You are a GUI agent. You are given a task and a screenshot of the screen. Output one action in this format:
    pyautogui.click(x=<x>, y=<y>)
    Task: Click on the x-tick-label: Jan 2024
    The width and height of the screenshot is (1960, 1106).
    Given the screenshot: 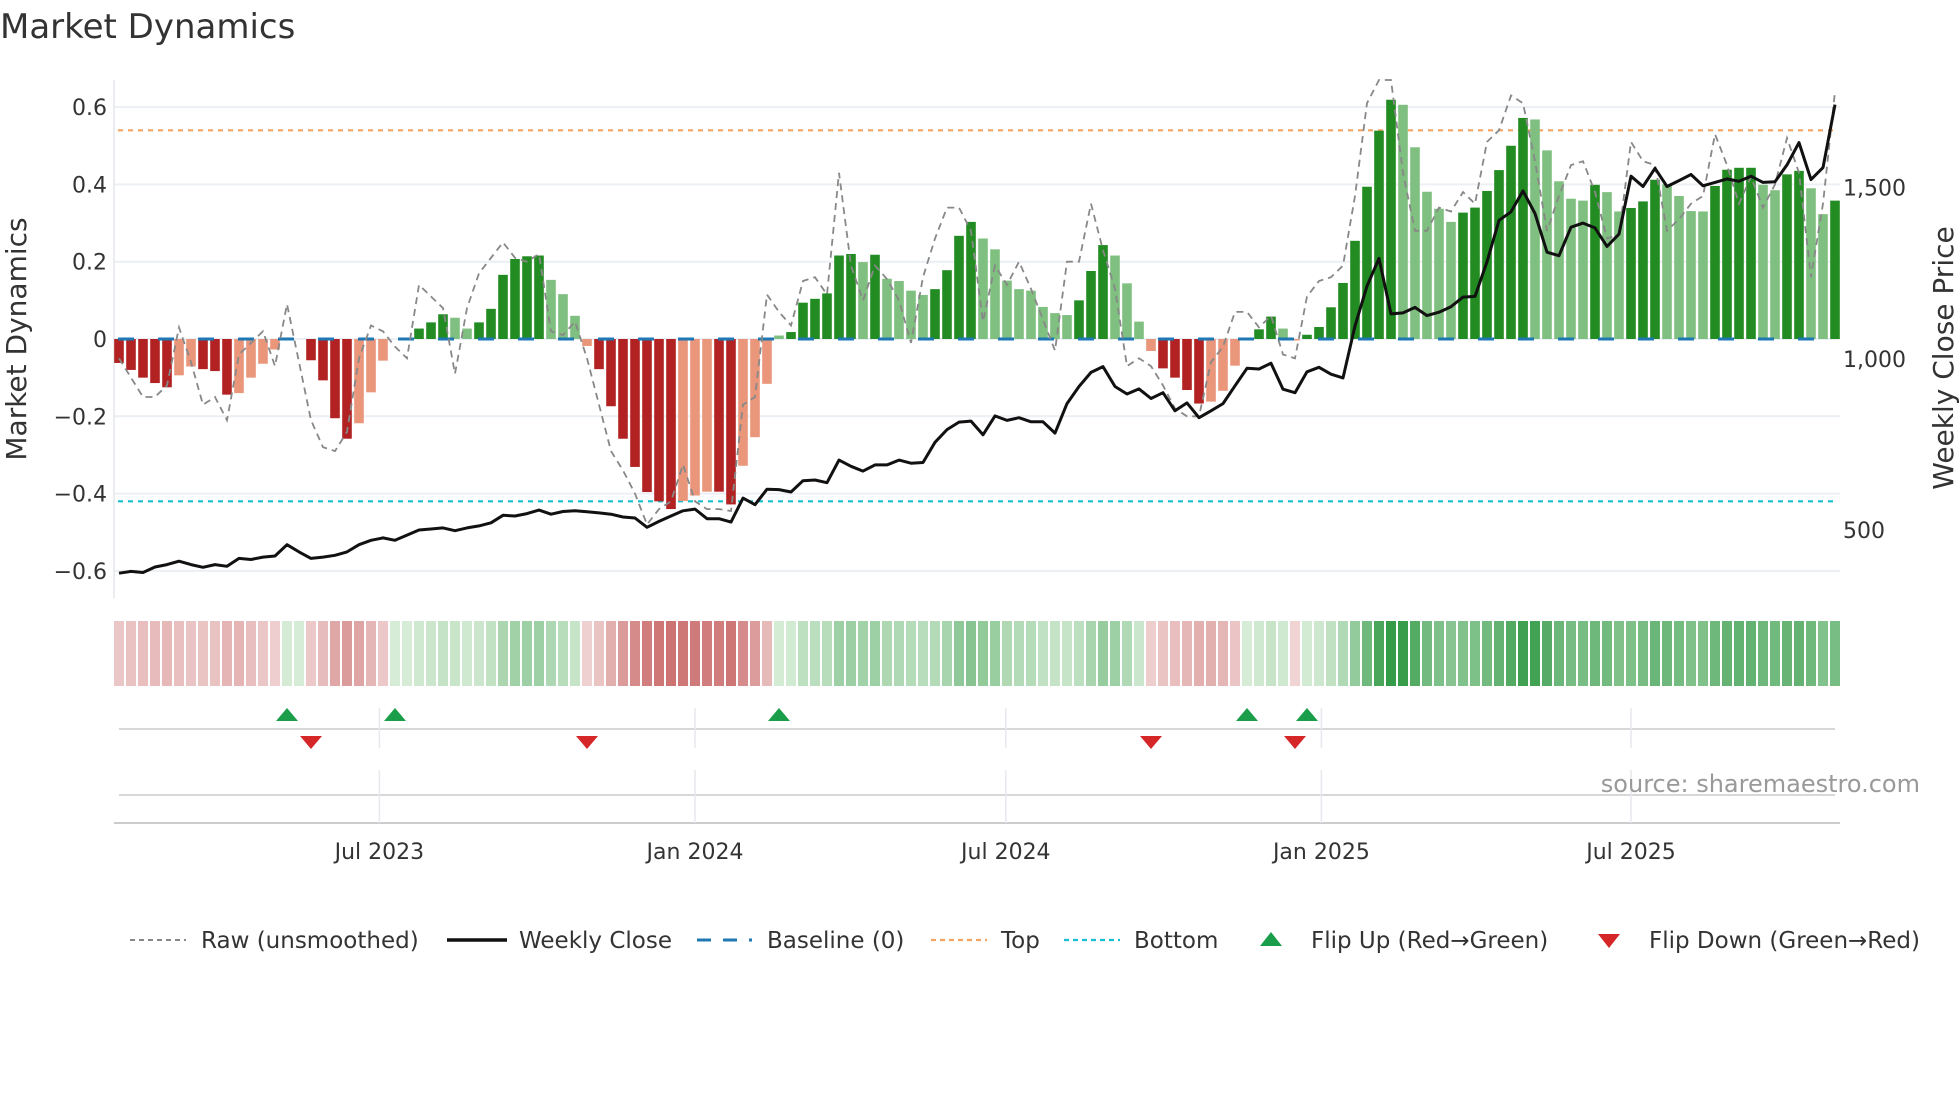 What is the action you would take?
    pyautogui.click(x=694, y=852)
    